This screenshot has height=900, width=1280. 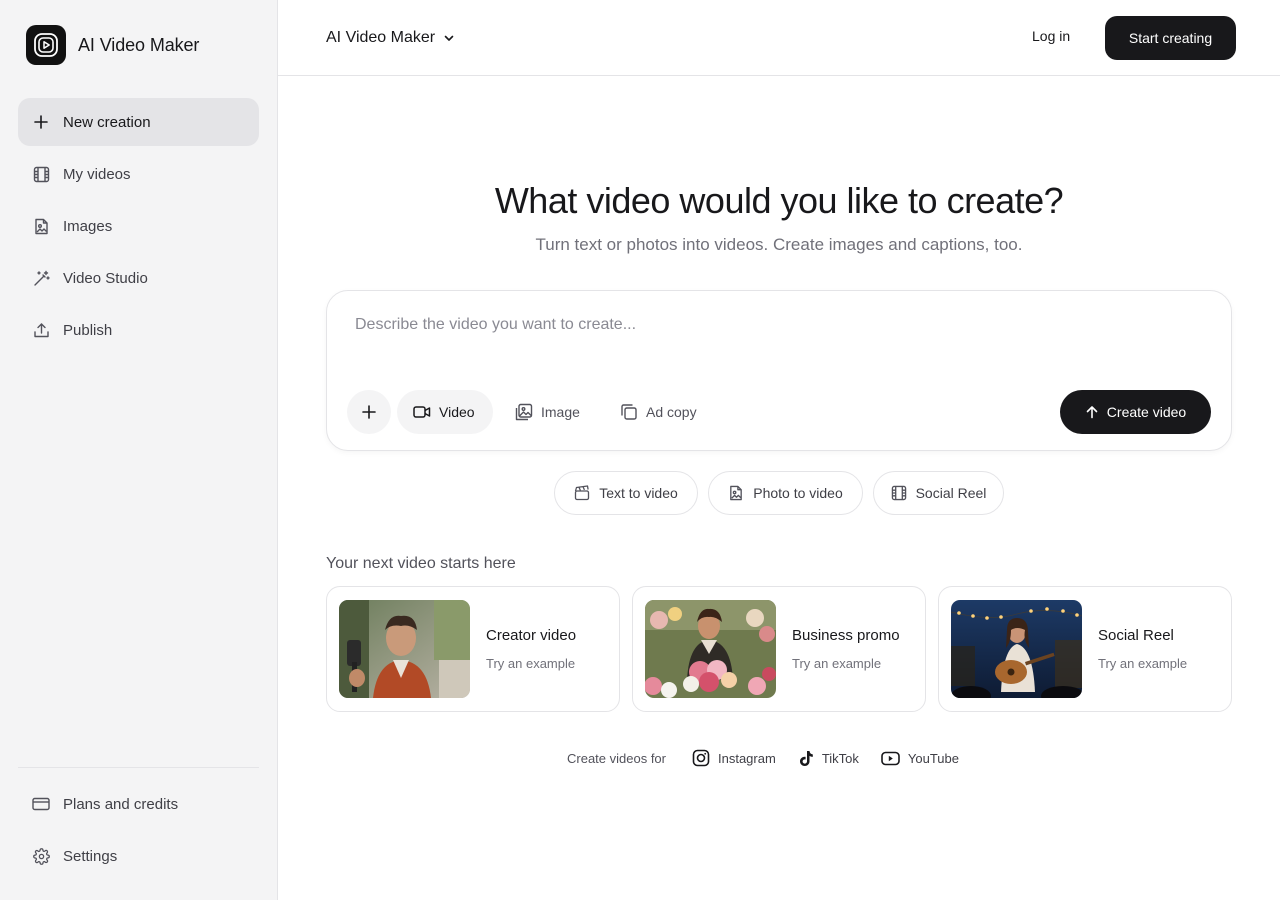 What do you see at coordinates (951, 493) in the screenshot?
I see `chip-label: Social Reel` at bounding box center [951, 493].